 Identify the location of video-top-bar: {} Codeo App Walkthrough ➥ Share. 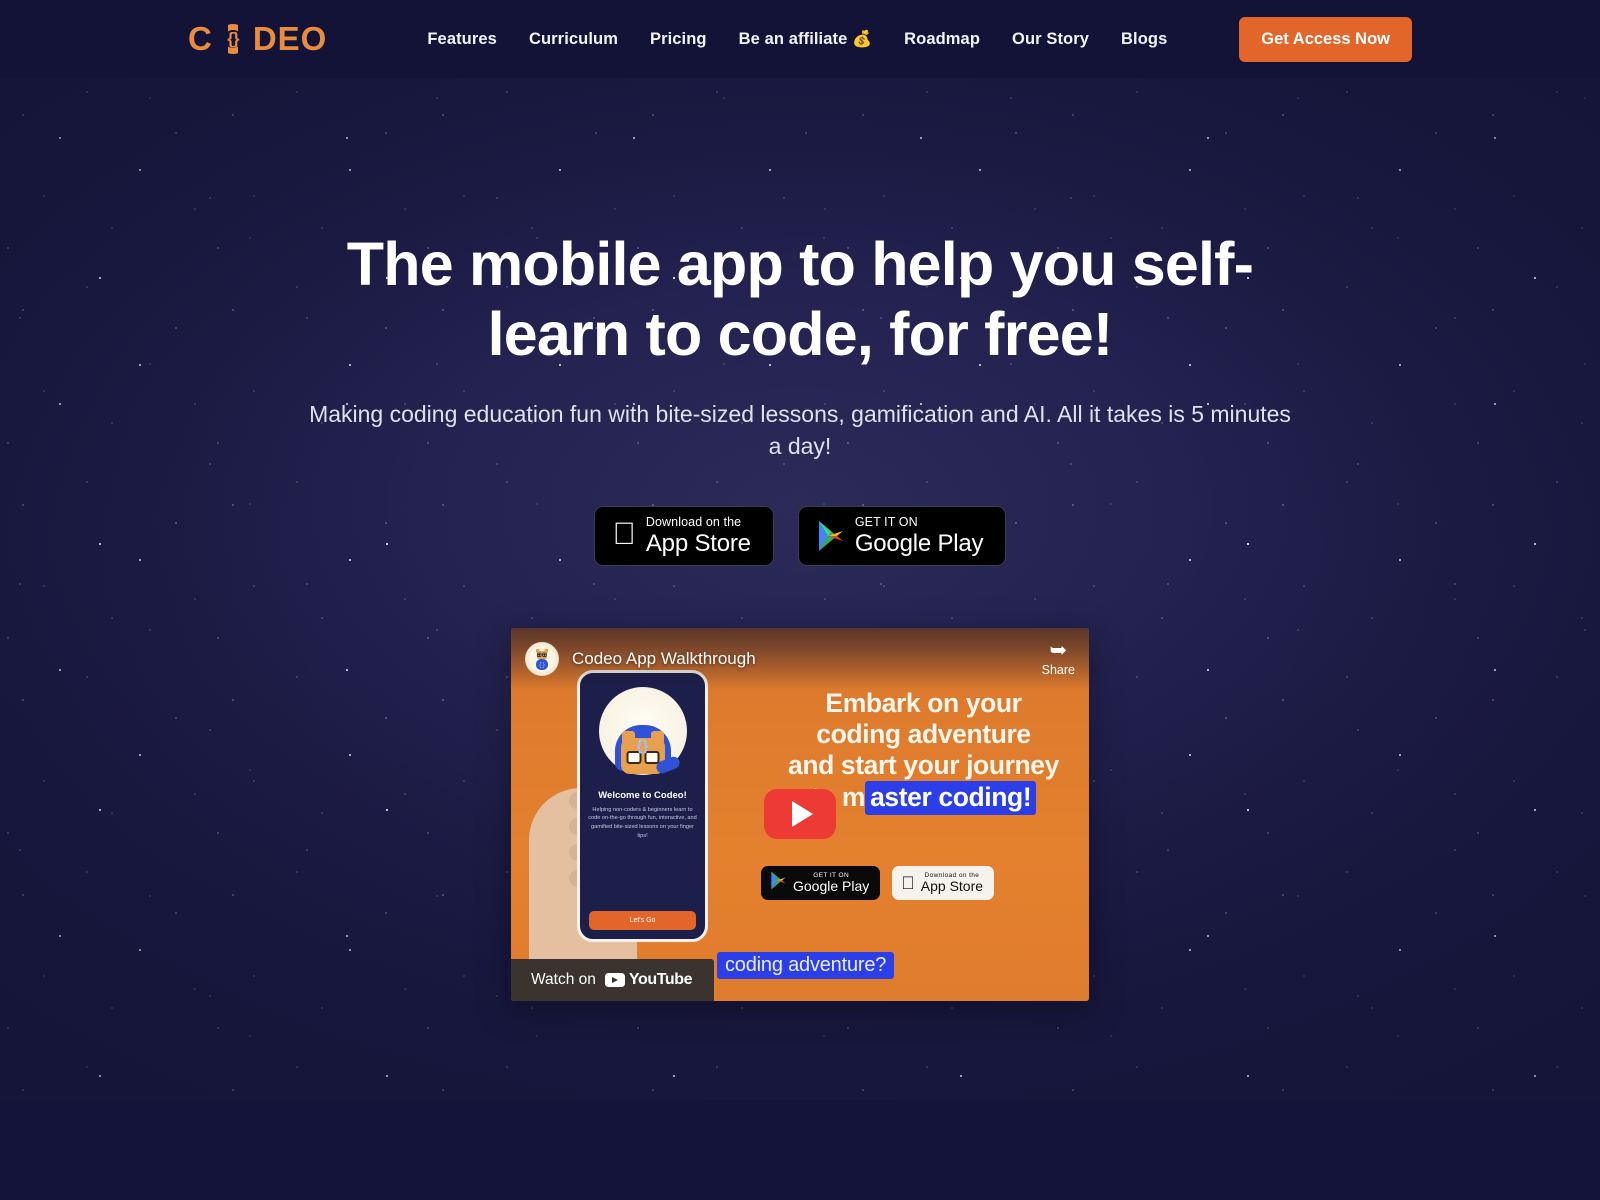
(800, 658).